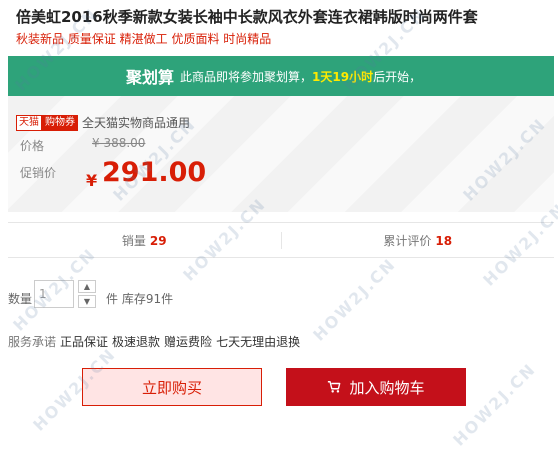  I want to click on service-item: 赠运费险, so click(188, 342).